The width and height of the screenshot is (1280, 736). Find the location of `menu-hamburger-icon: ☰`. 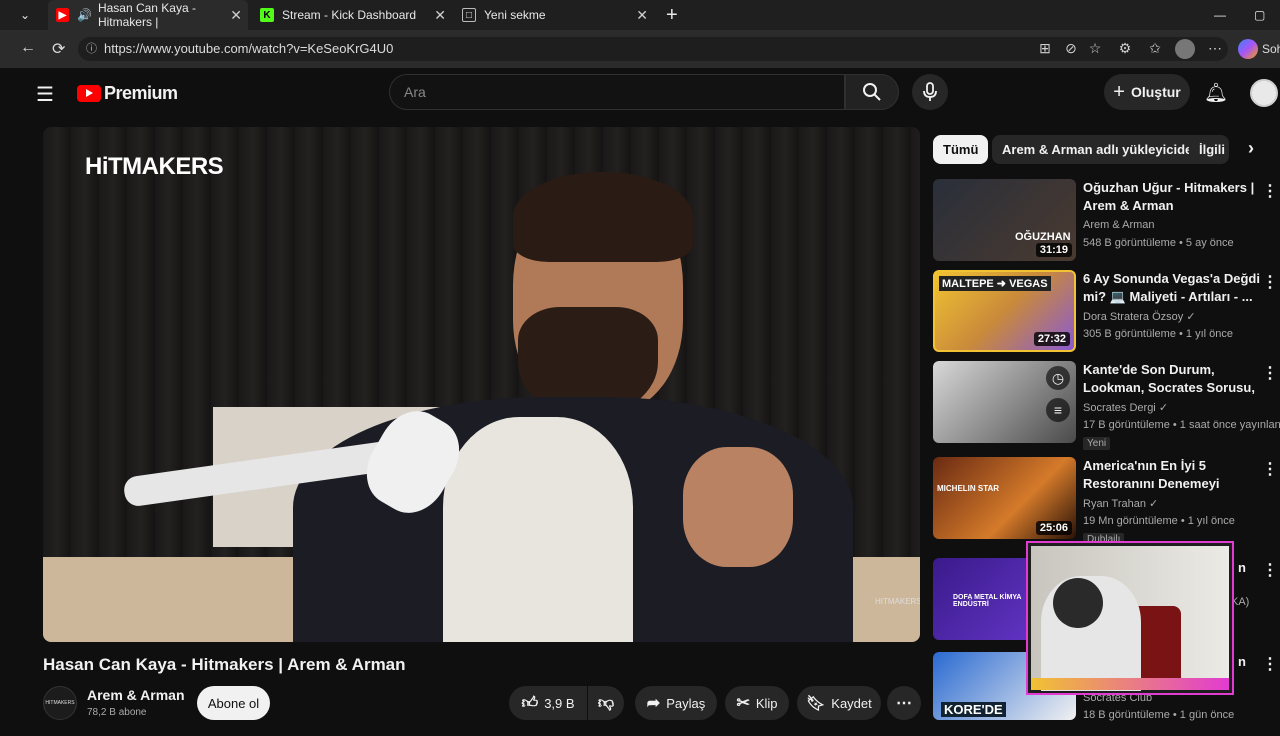

menu-hamburger-icon: ☰ is located at coordinates (45, 94).